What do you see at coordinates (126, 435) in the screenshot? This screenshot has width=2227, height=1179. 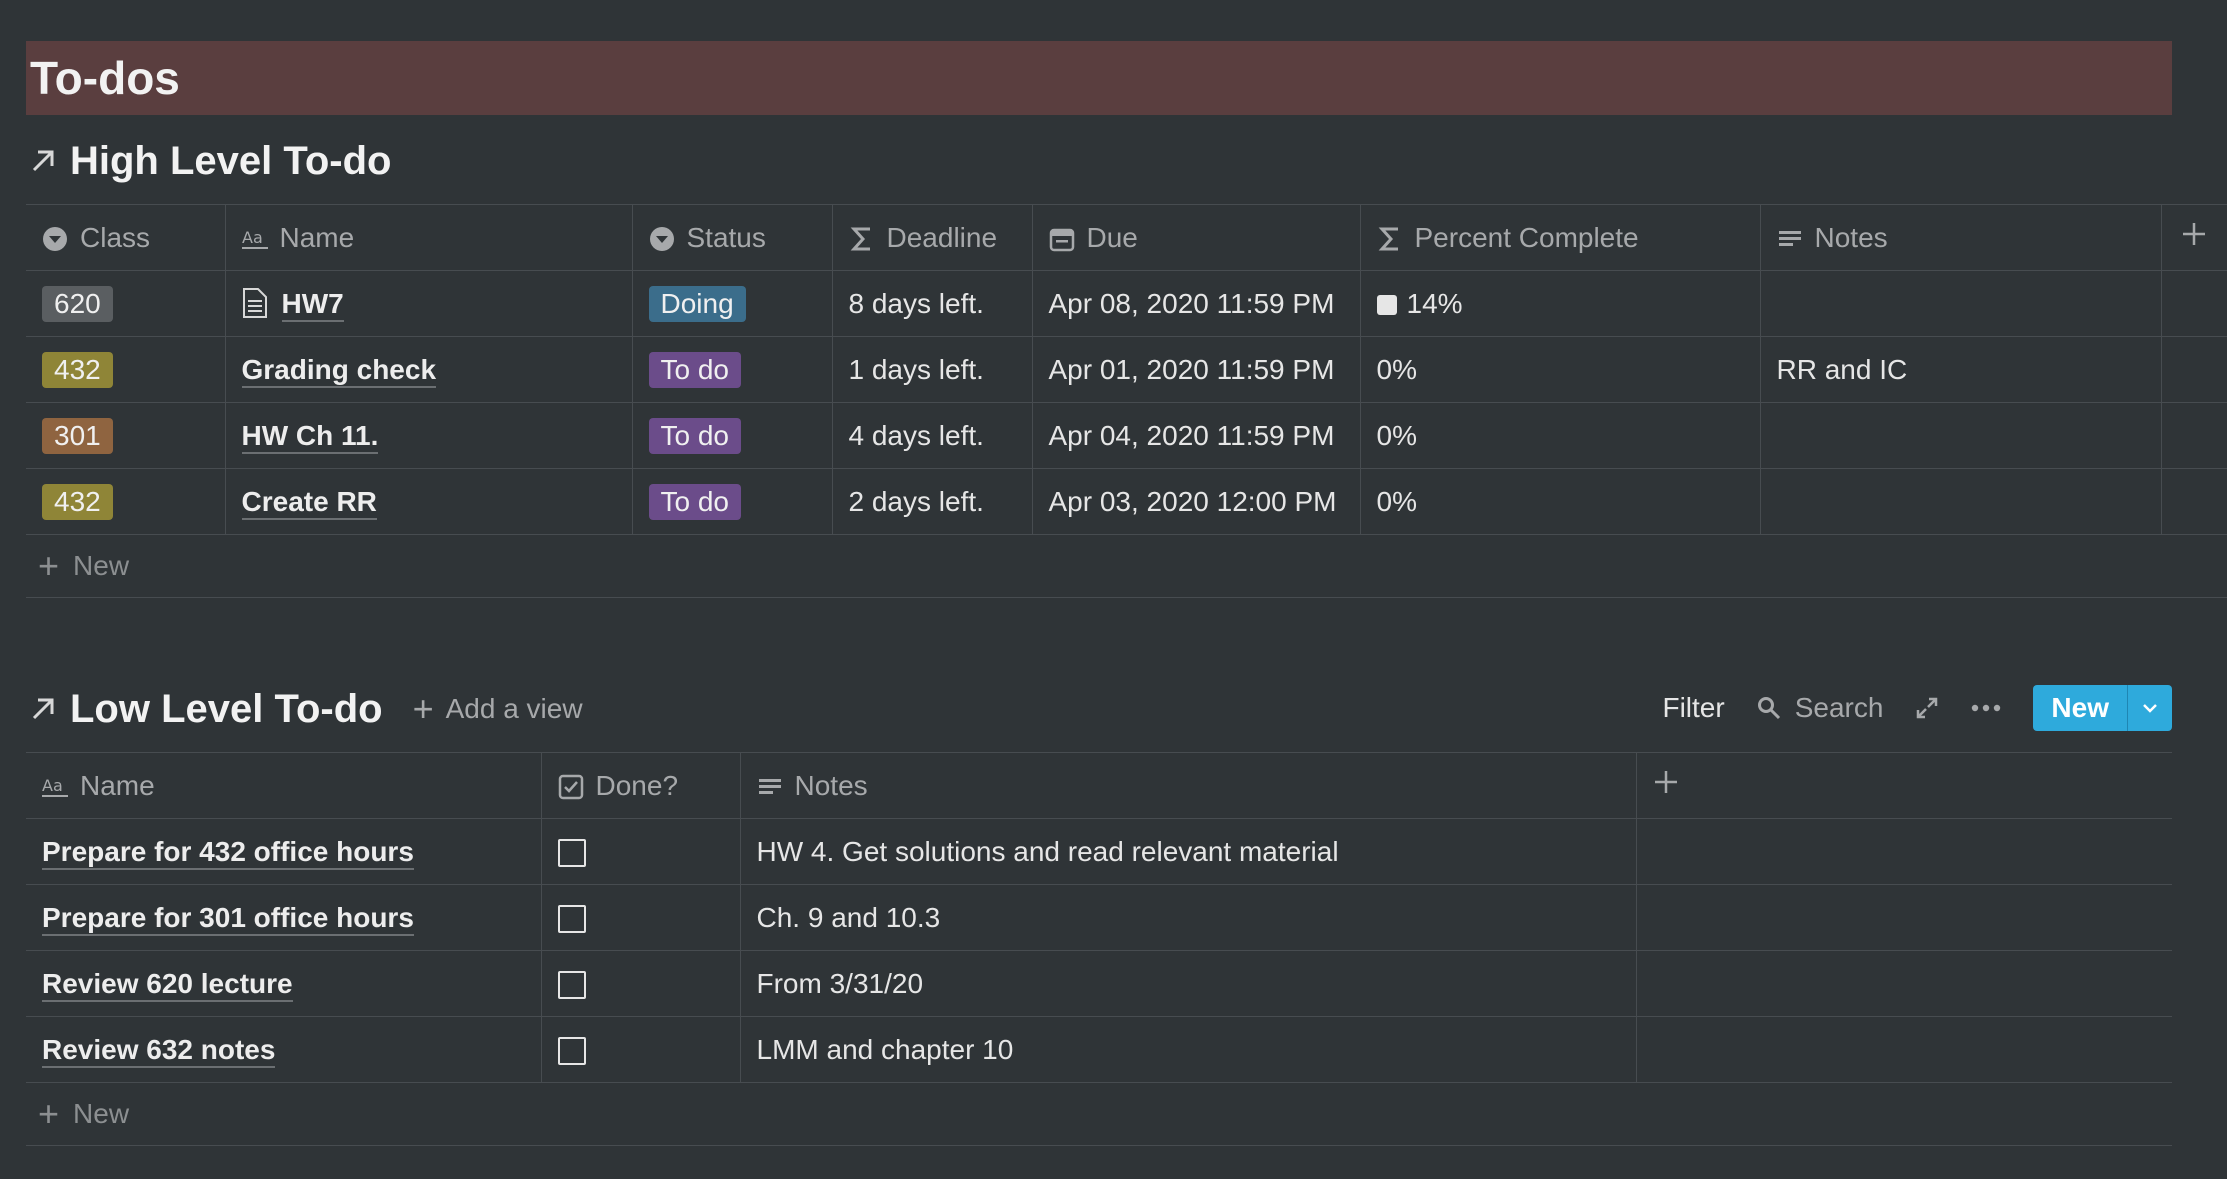 I see `class-cell: 301` at bounding box center [126, 435].